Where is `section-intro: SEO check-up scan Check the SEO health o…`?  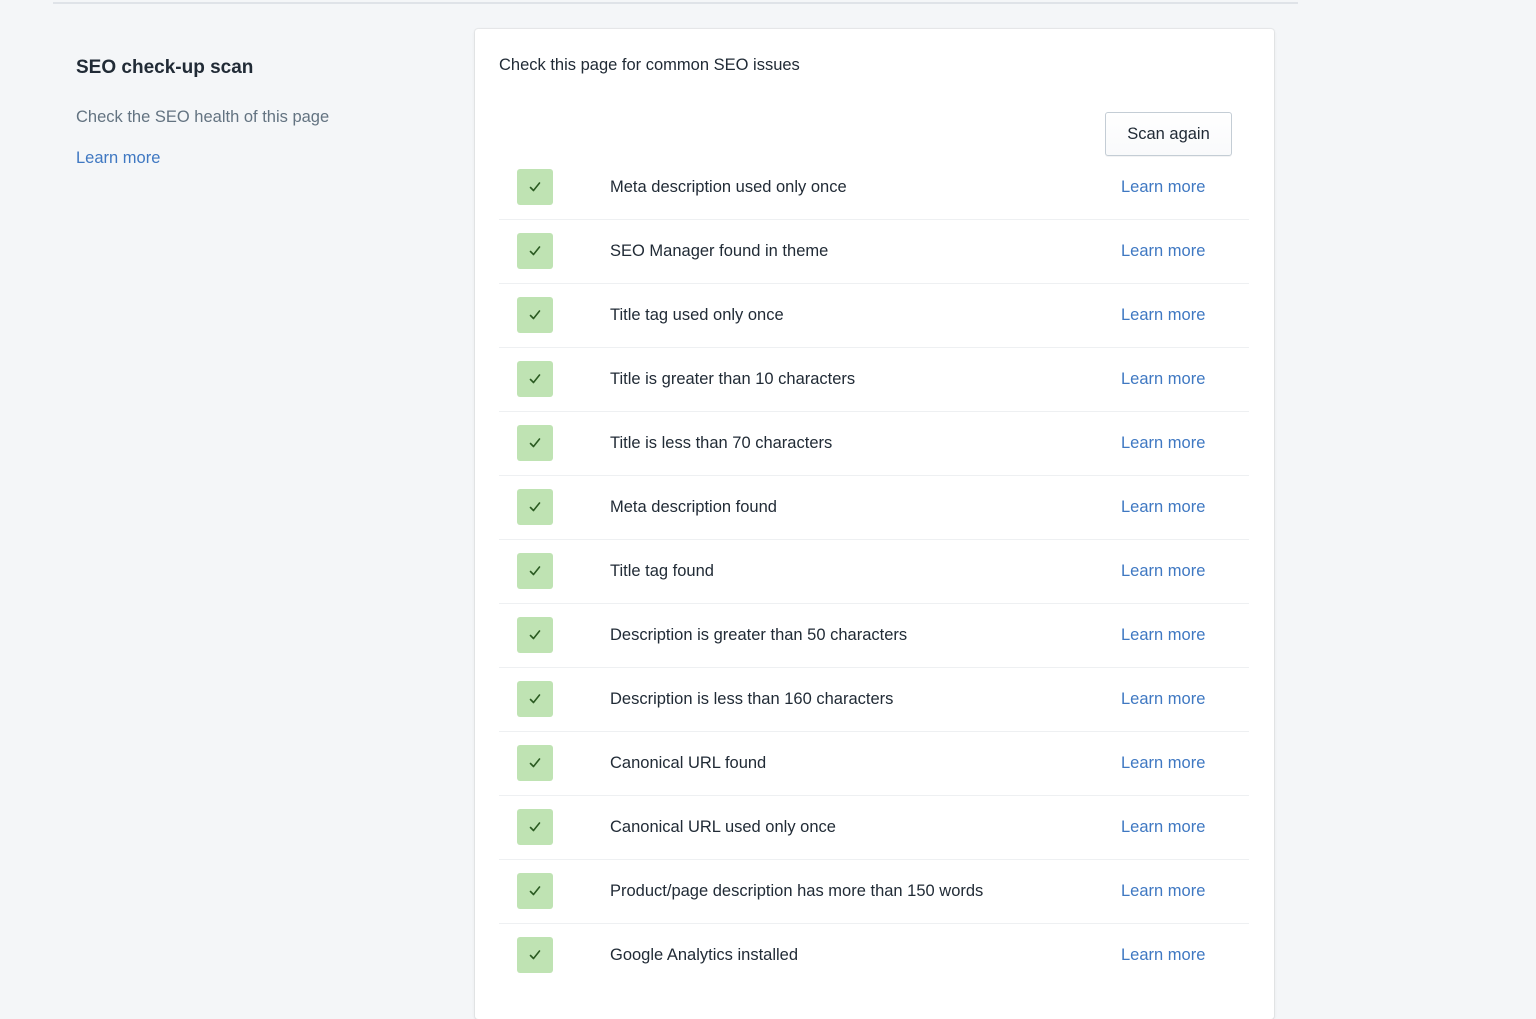
section-intro: SEO check-up scan Check the SEO health o… is located at coordinates (256, 112).